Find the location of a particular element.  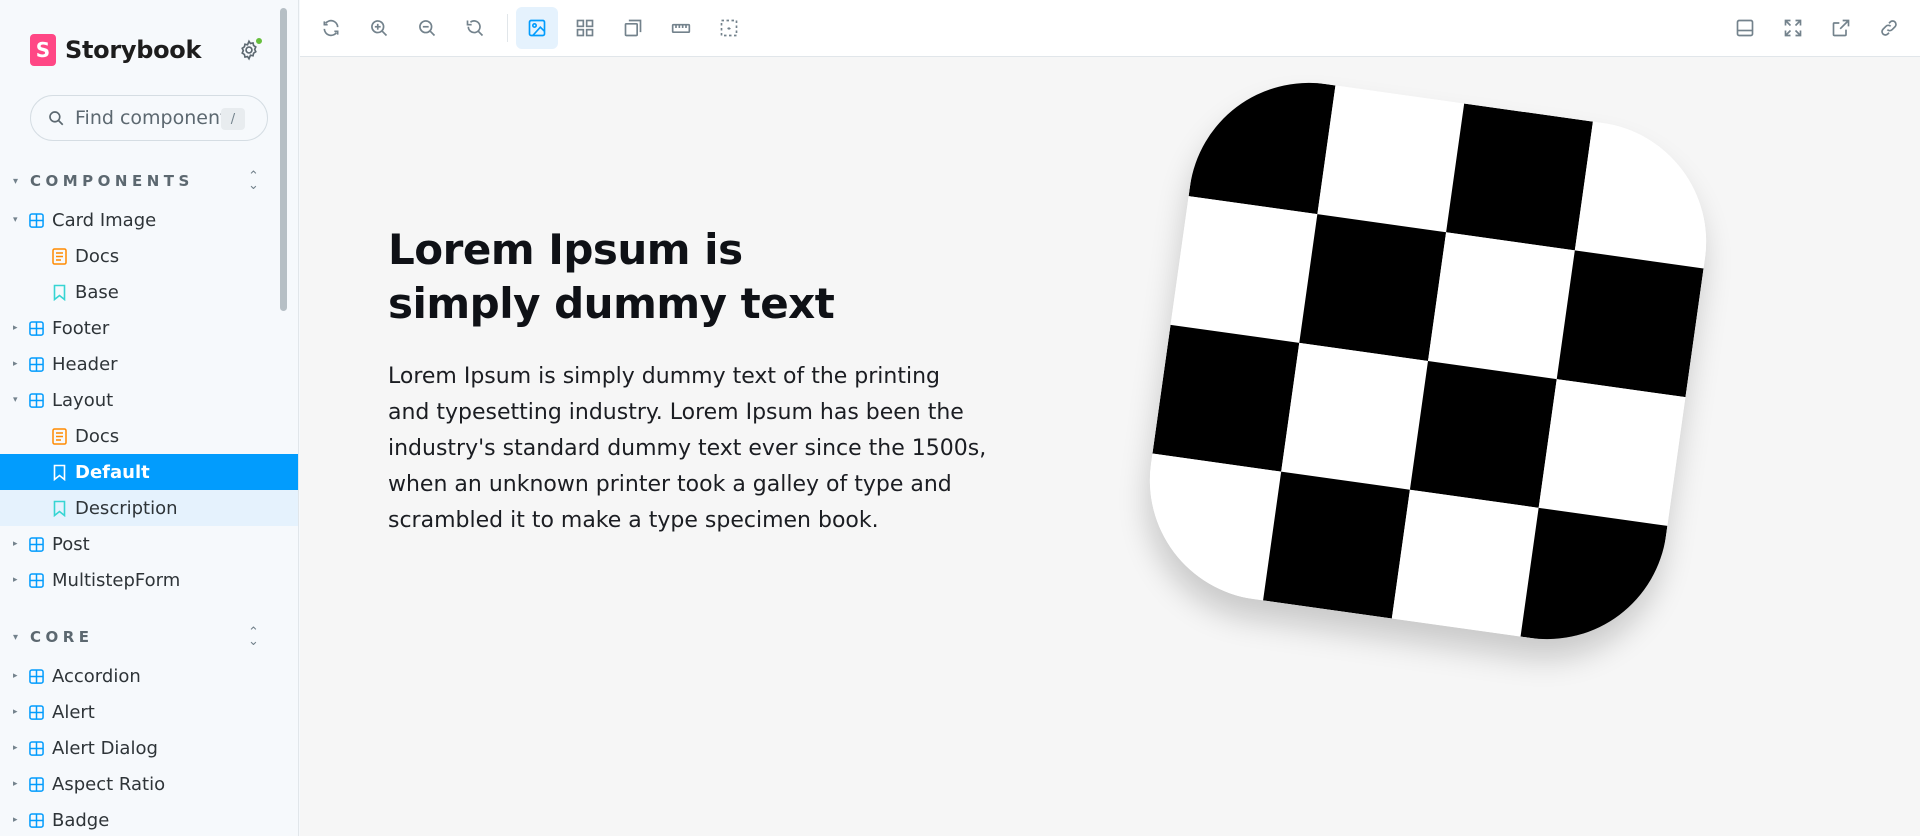

fullscreen-icon is located at coordinates (1793, 28).